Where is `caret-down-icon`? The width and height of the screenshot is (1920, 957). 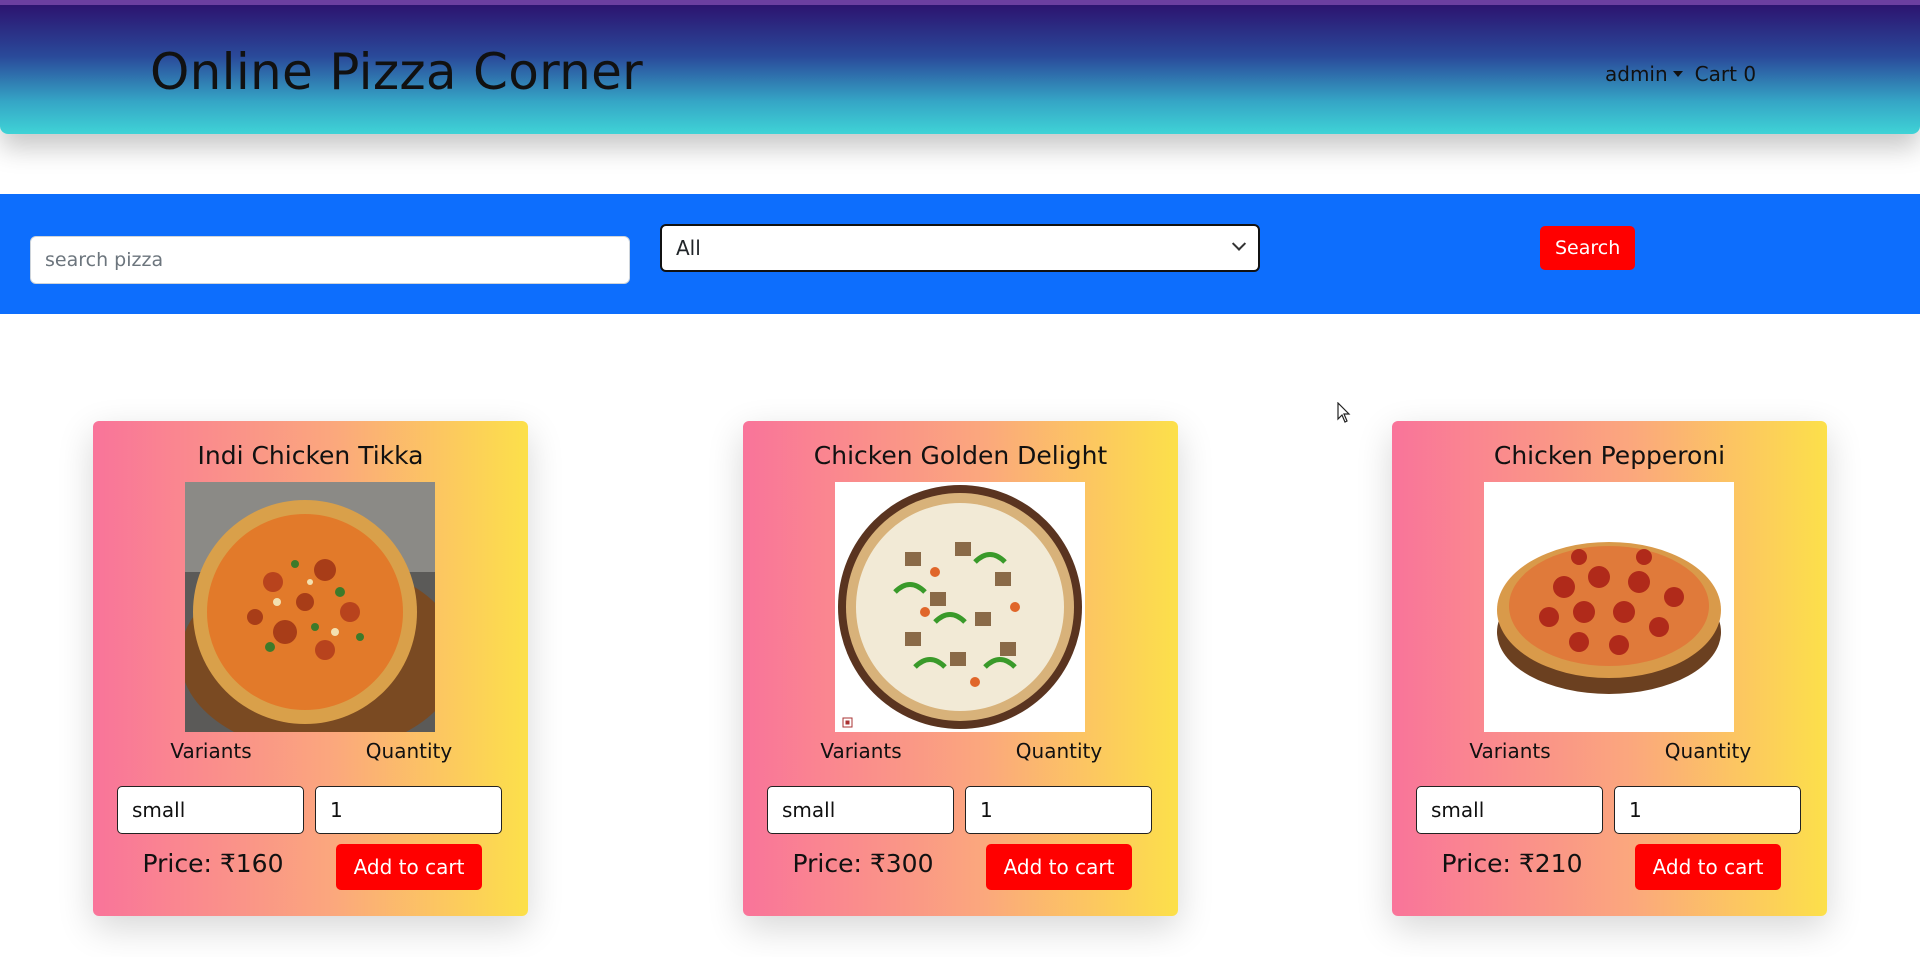
caret-down-icon is located at coordinates (1677, 74).